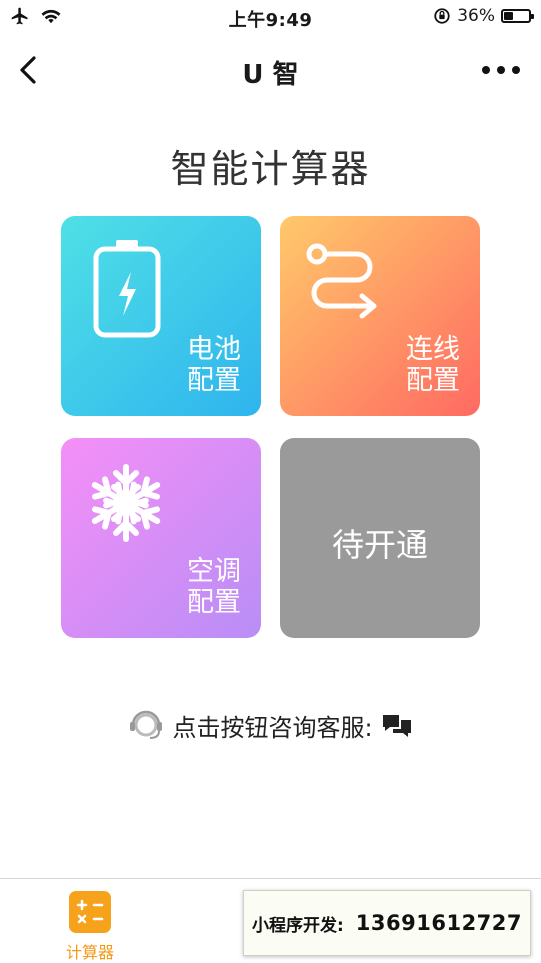 The width and height of the screenshot is (541, 963). Describe the element at coordinates (433, 349) in the screenshot. I see `tile-label-line1: 连线` at that location.